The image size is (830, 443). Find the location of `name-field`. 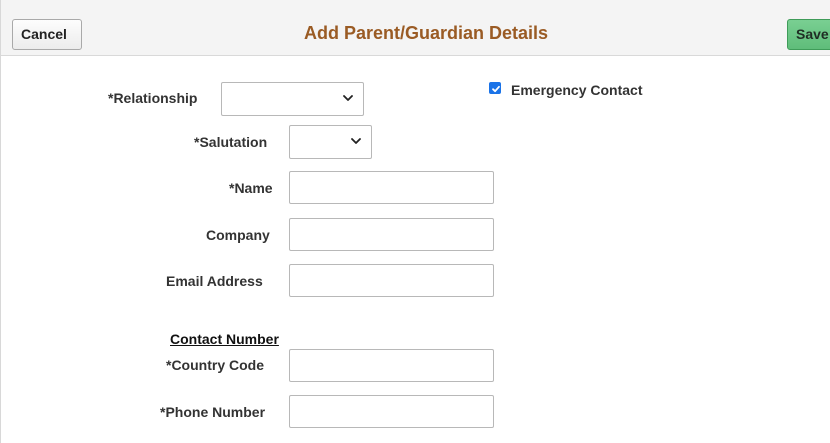

name-field is located at coordinates (391, 187).